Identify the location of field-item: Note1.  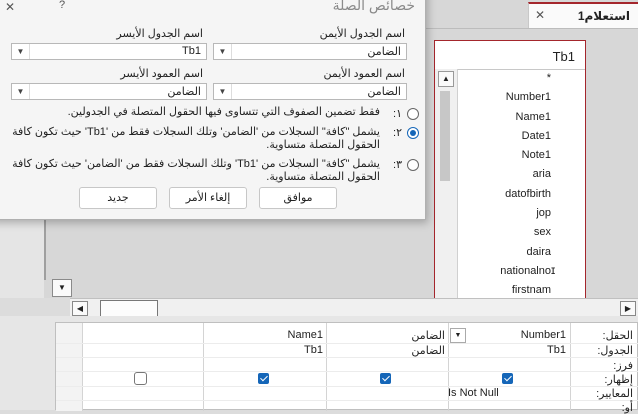
(496, 155).